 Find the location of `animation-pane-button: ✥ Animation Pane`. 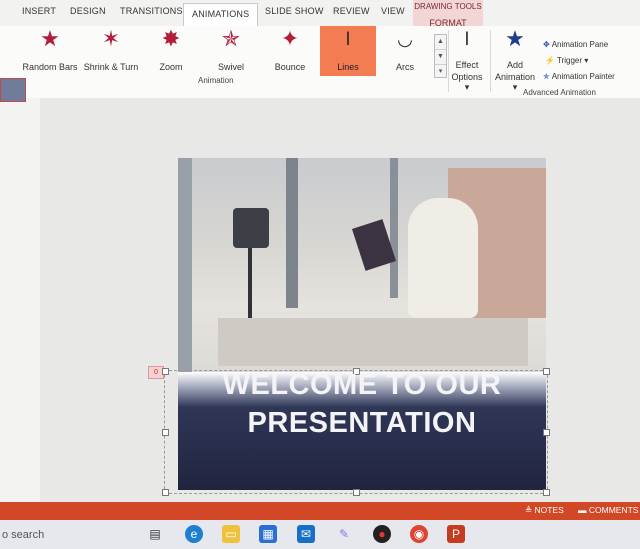

animation-pane-button: ✥ Animation Pane is located at coordinates (575, 44).